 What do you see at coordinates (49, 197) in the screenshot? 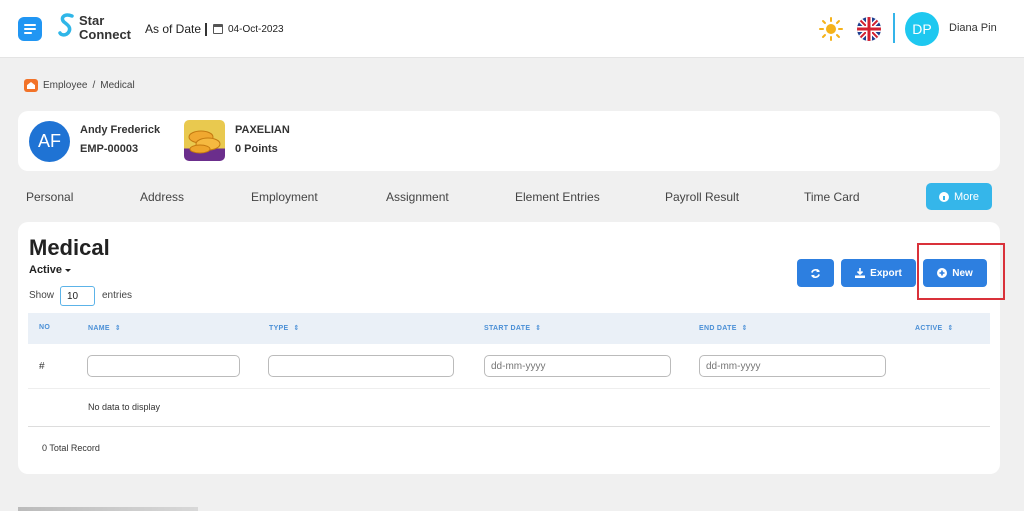
I see `tab-personal: Personal` at bounding box center [49, 197].